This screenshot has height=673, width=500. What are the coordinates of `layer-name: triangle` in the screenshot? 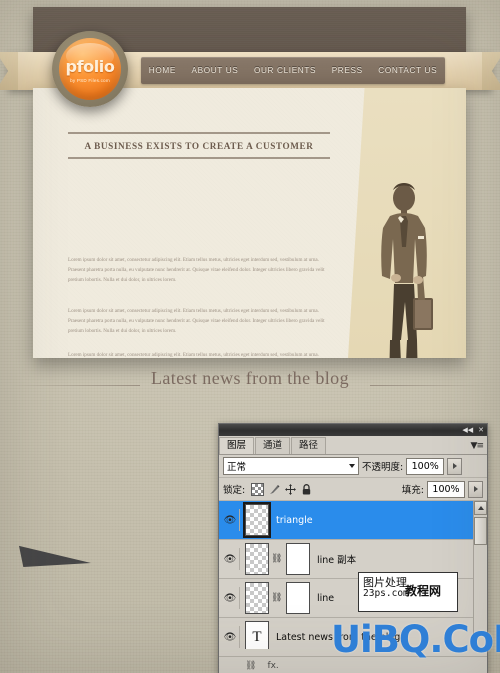 It's located at (294, 520).